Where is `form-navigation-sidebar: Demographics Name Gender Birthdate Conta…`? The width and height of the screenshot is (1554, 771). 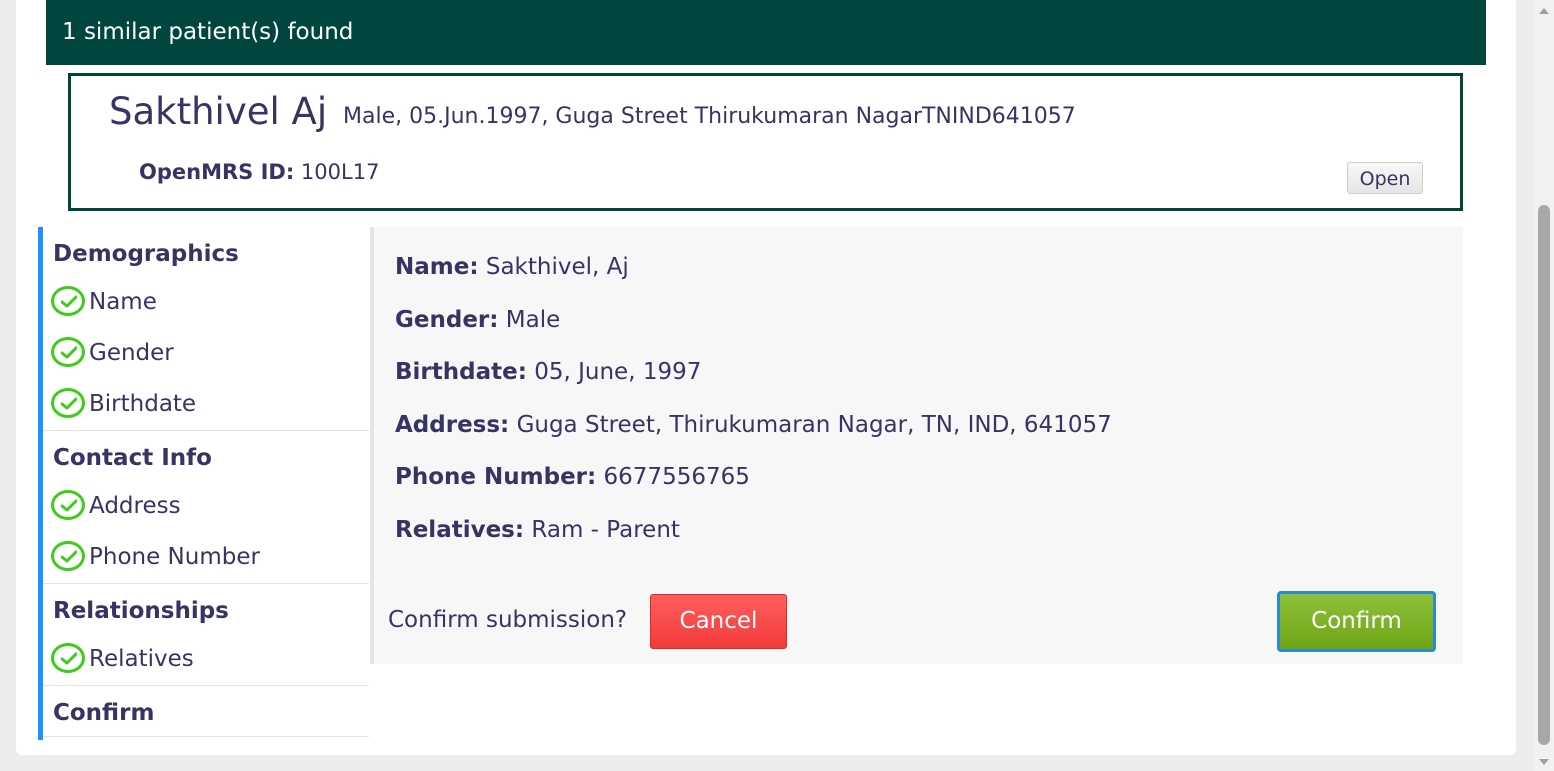
form-navigation-sidebar: Demographics Name Gender Birthdate Conta… is located at coordinates (203, 483).